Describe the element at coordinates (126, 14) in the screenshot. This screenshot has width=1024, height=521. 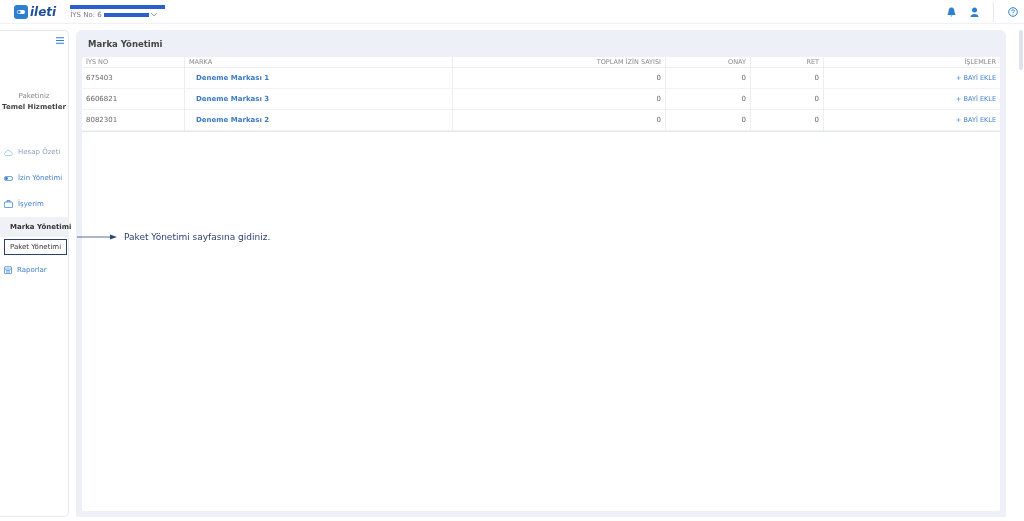
I see `redaction-bar` at that location.